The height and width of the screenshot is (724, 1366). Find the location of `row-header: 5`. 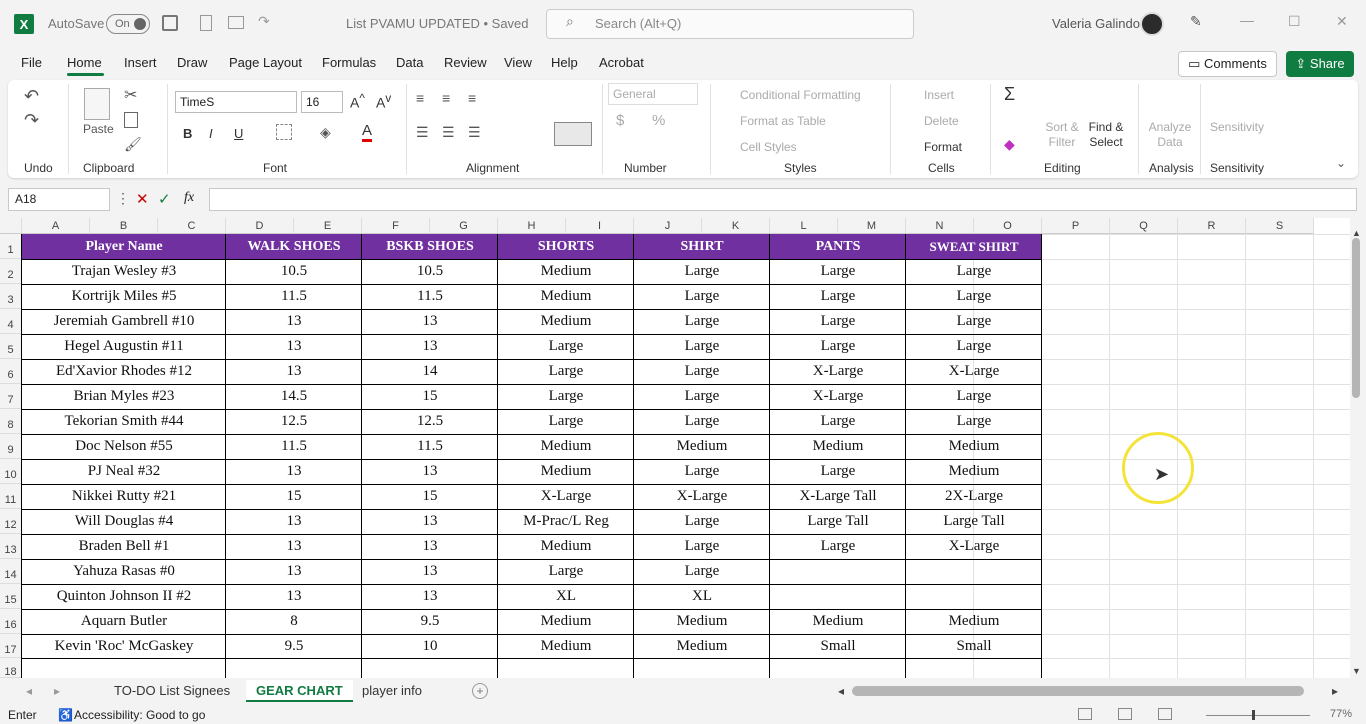

row-header: 5 is located at coordinates (11, 346).